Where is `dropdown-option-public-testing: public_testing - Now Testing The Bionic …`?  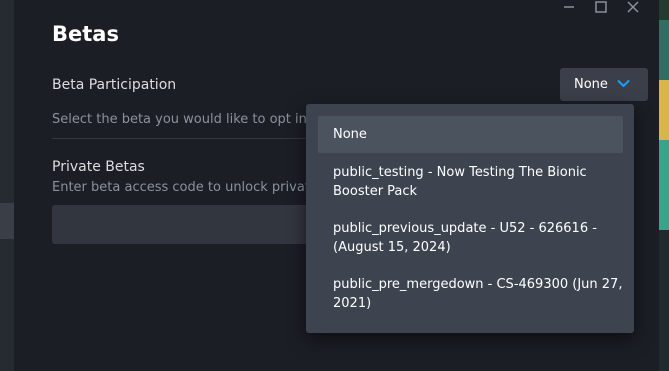
dropdown-option-public-testing: public_testing - Now Testing The Bionic … is located at coordinates (470, 182).